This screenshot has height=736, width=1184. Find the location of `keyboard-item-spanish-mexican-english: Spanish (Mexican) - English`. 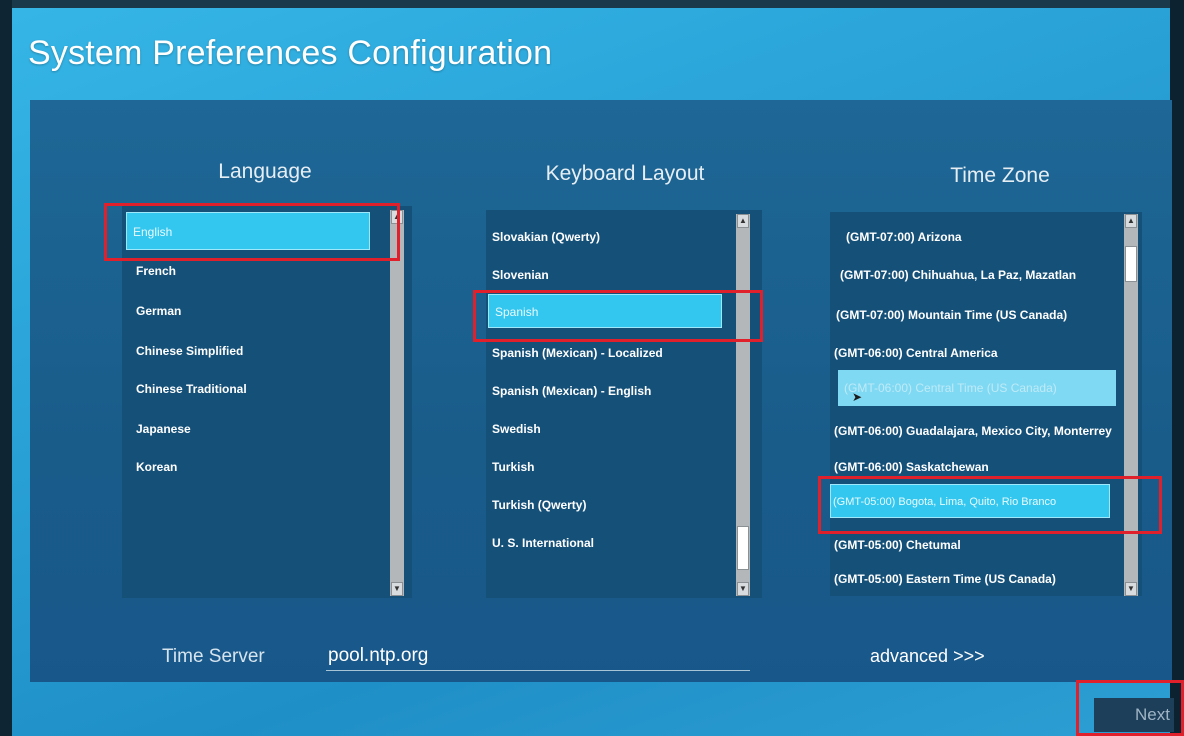

keyboard-item-spanish-mexican-english: Spanish (Mexican) - English is located at coordinates (571, 391).